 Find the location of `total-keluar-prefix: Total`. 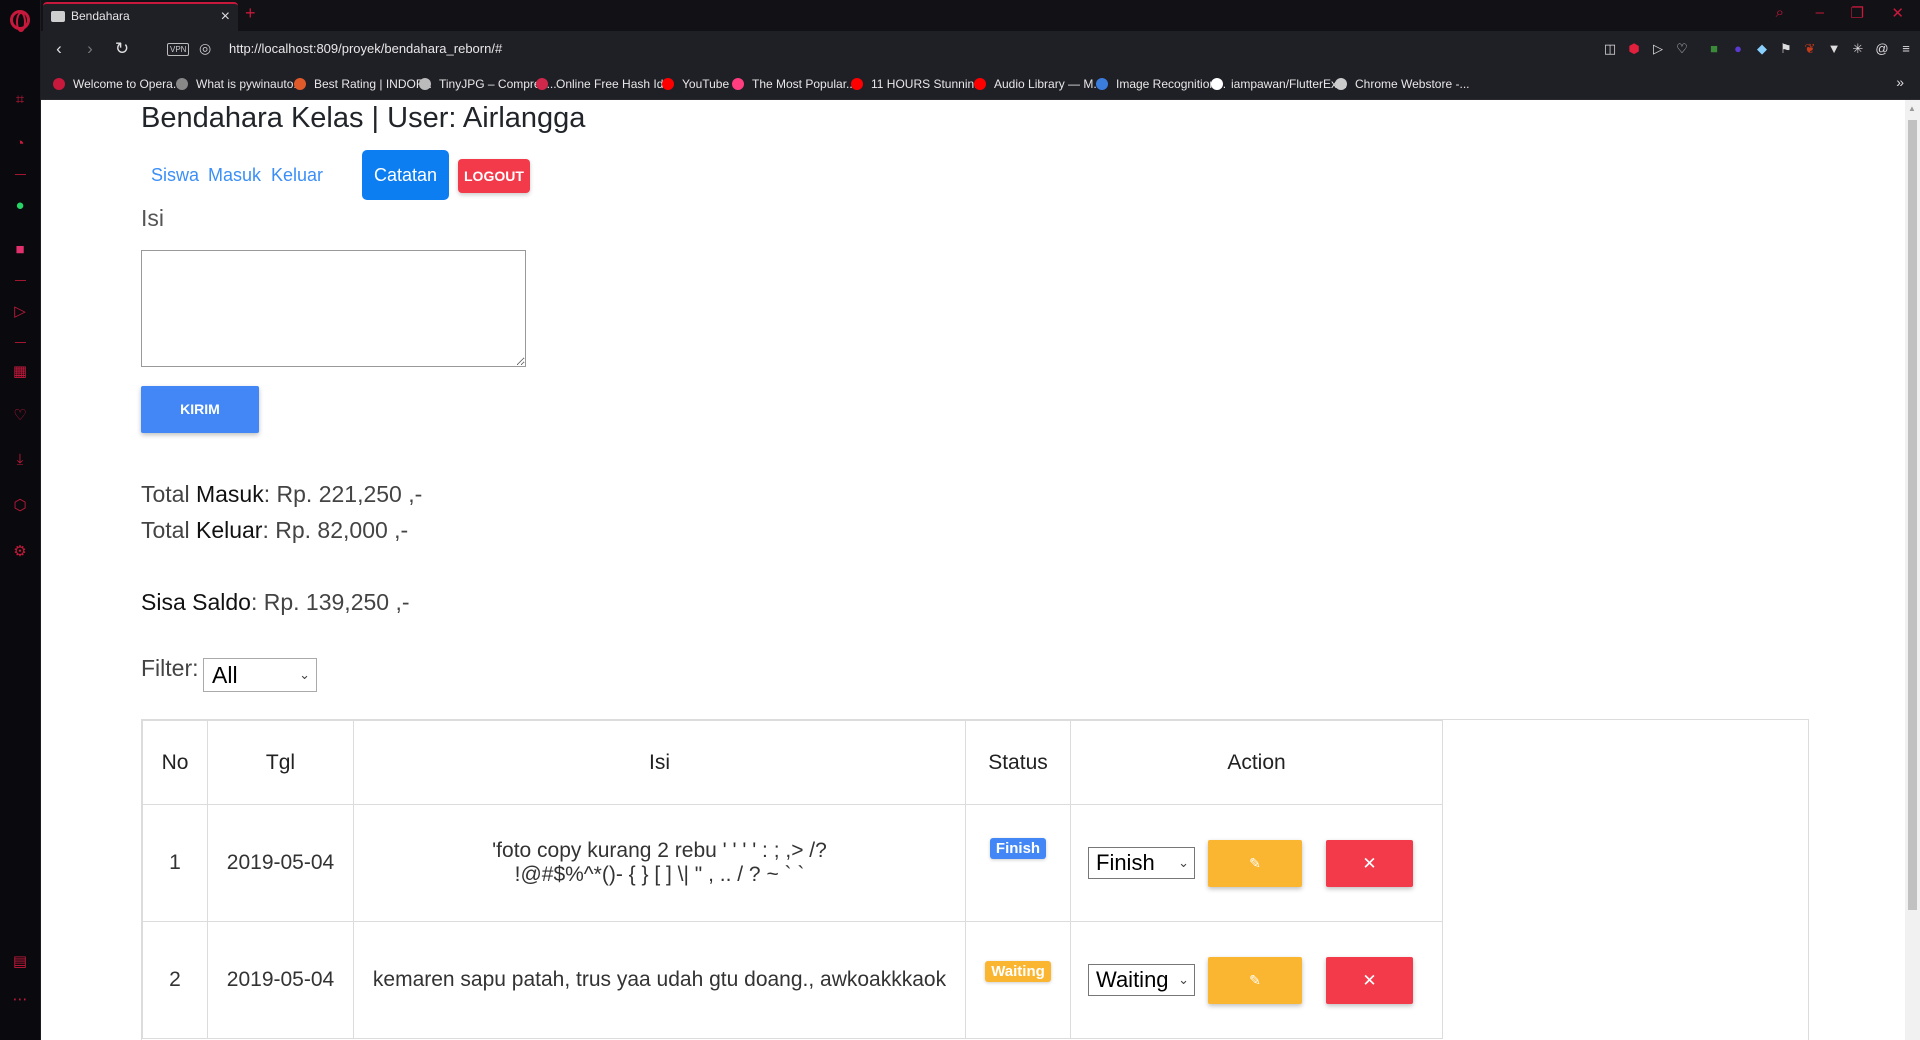

total-keluar-prefix: Total is located at coordinates (168, 530).